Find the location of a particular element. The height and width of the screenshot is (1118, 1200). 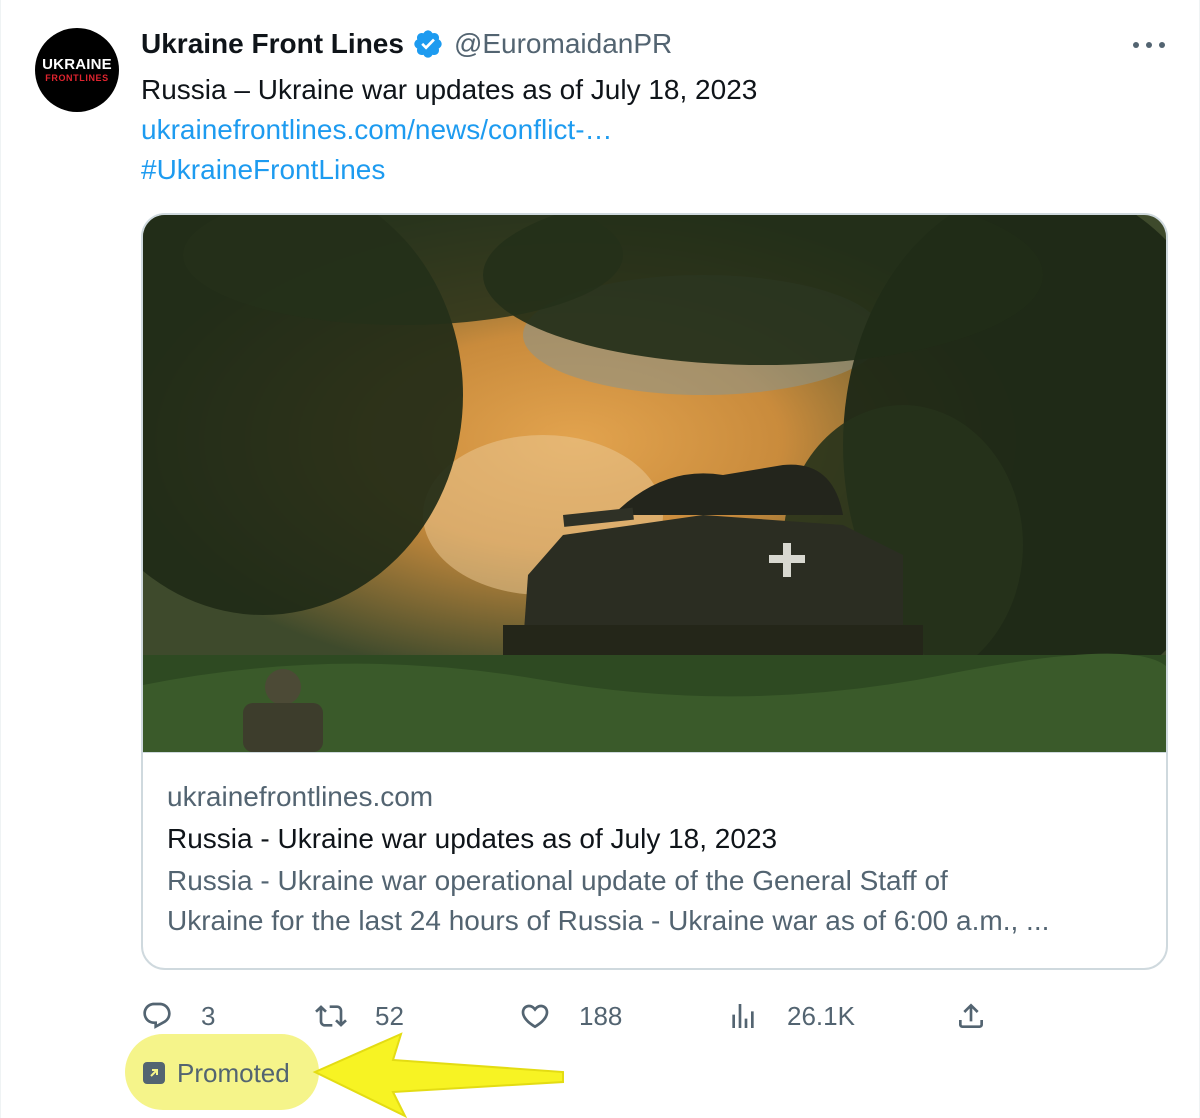

card-domain: ukrainefrontlines.com is located at coordinates (300, 796).